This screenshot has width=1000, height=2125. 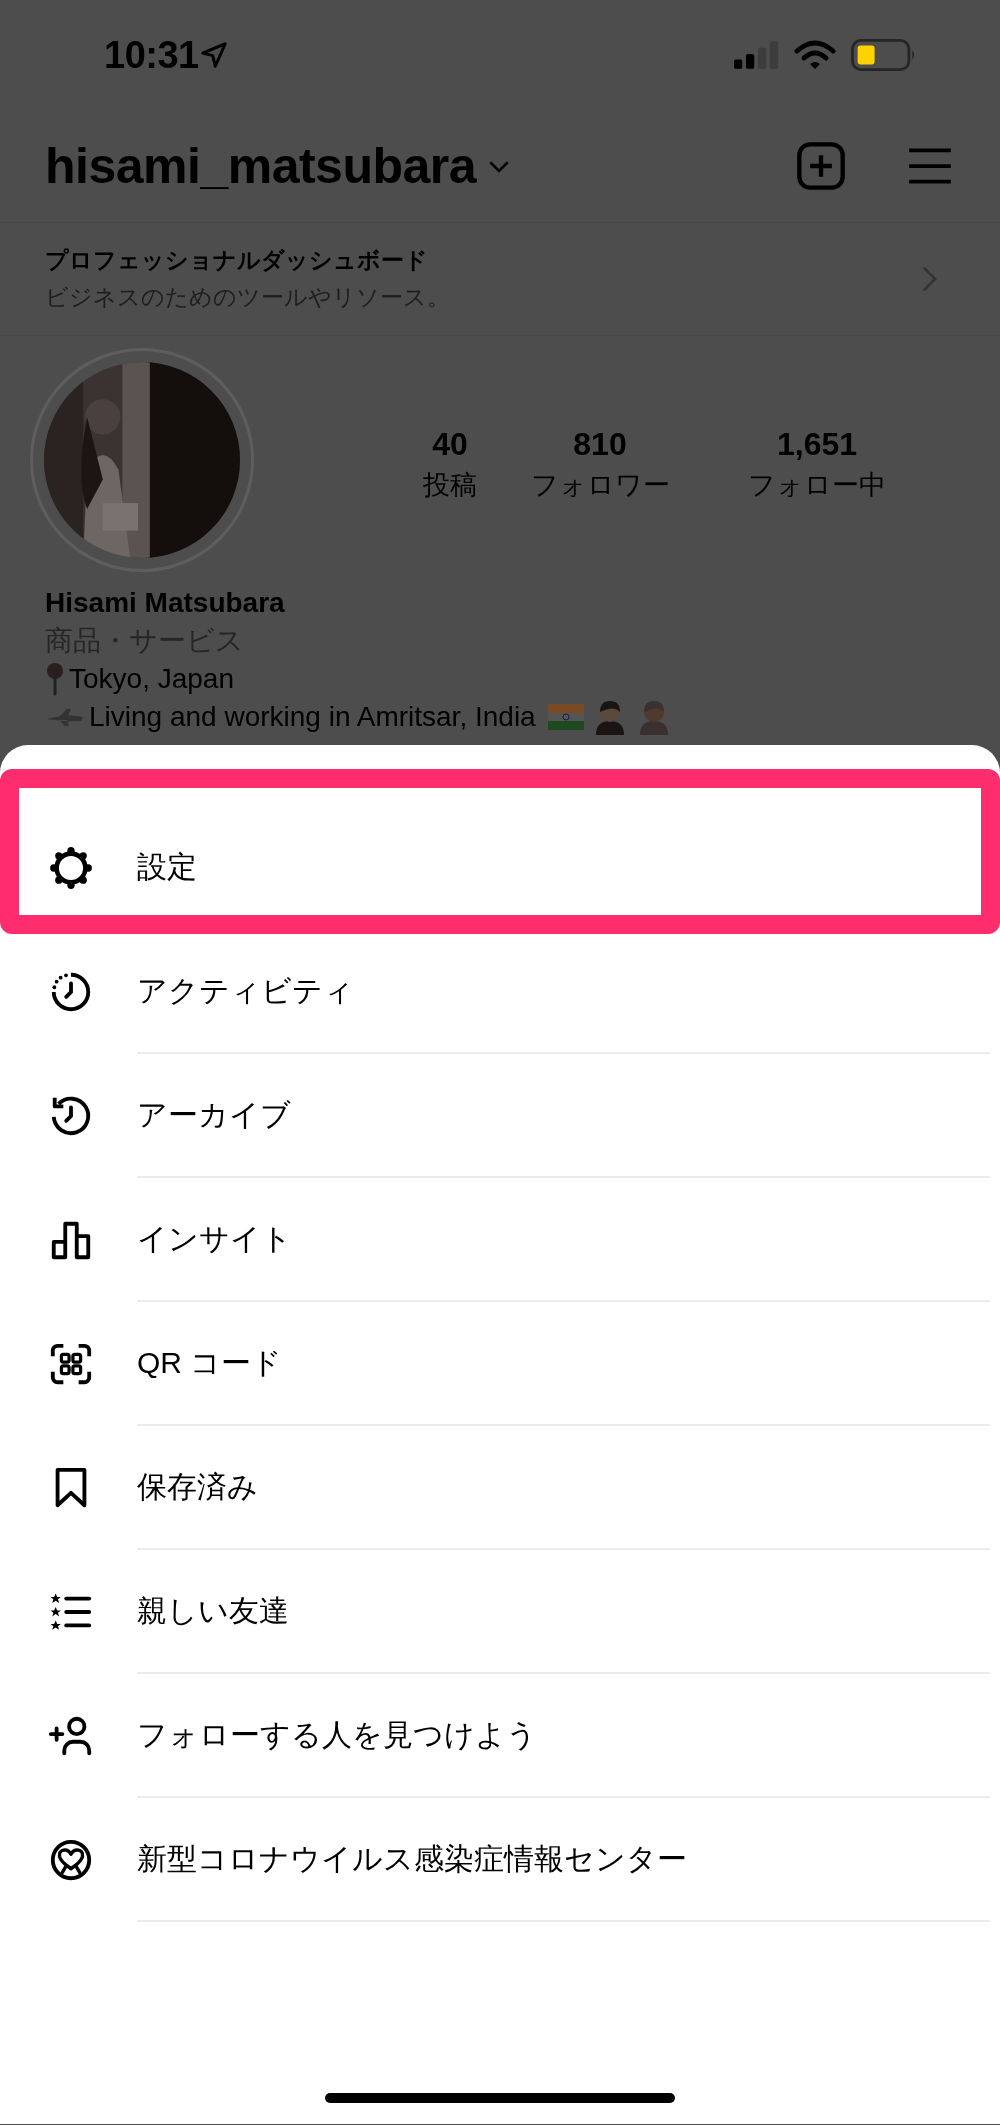 I want to click on menu-item: 親しい友達, so click(x=500, y=1612).